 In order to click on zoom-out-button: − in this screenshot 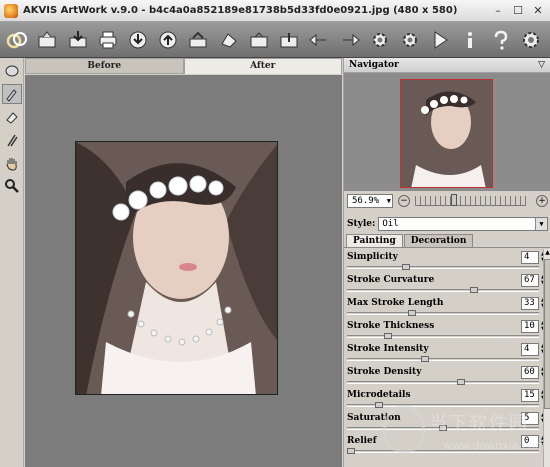, I will do `click(404, 201)`.